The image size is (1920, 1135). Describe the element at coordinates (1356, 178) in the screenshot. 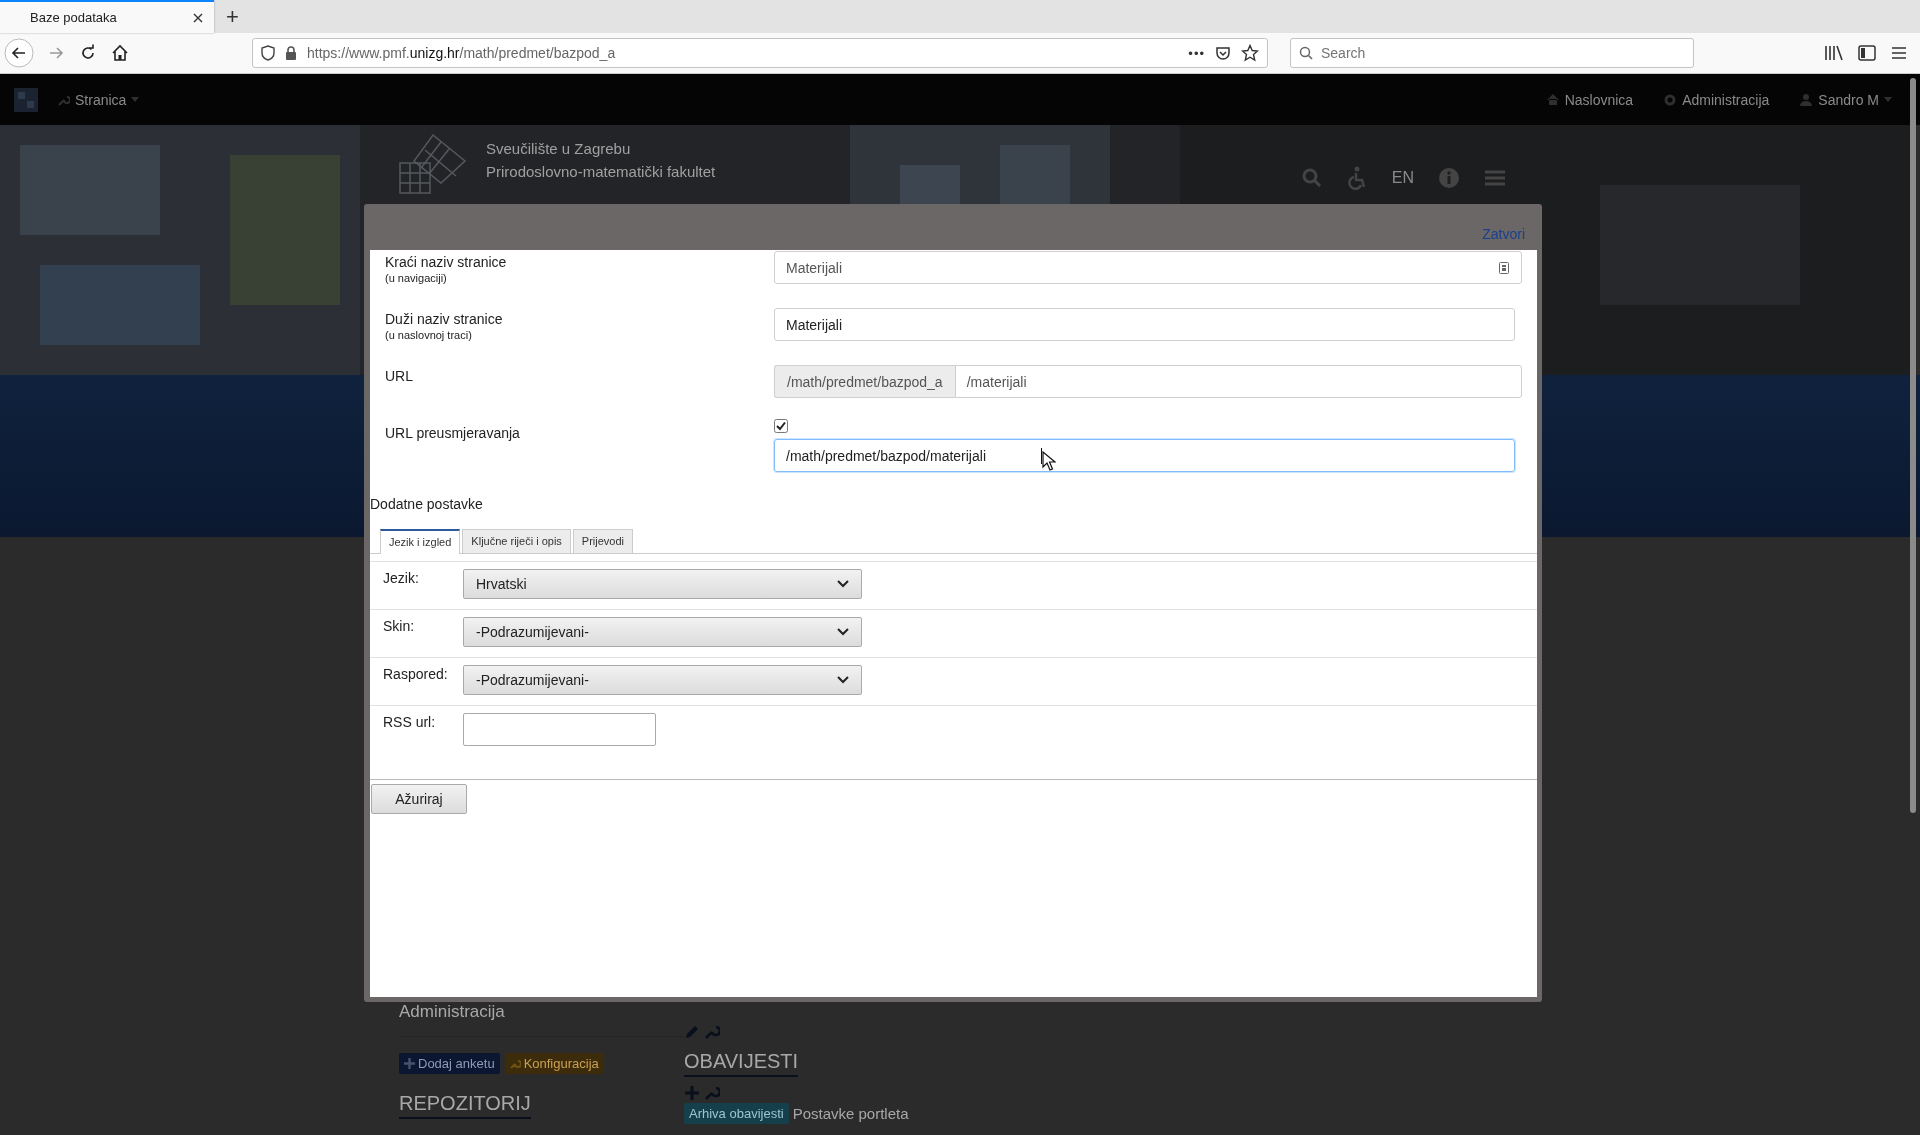

I see `accessibility-icon` at that location.